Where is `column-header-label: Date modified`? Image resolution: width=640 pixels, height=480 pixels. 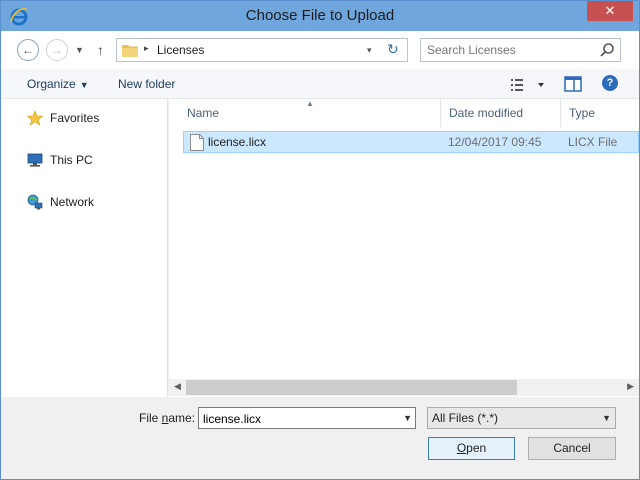 column-header-label: Date modified is located at coordinates (486, 113).